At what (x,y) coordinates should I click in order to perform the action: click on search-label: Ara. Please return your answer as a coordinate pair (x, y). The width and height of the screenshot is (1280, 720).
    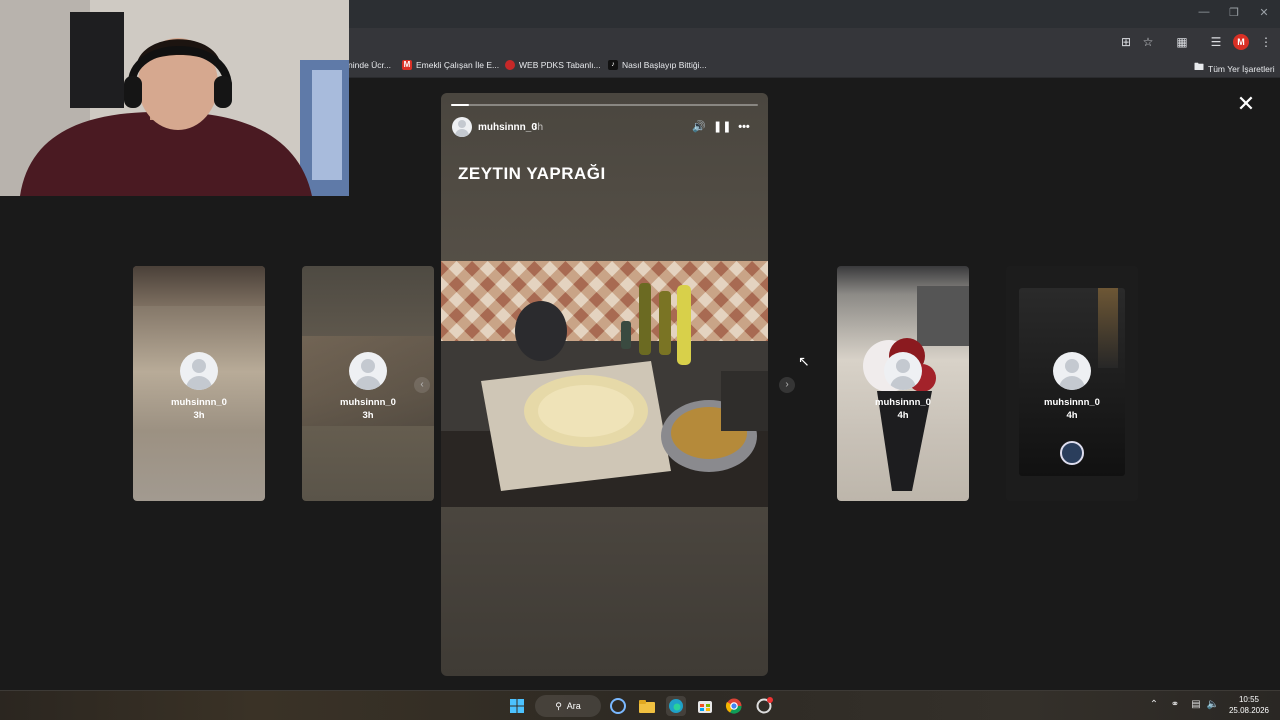
    Looking at the image, I should click on (573, 706).